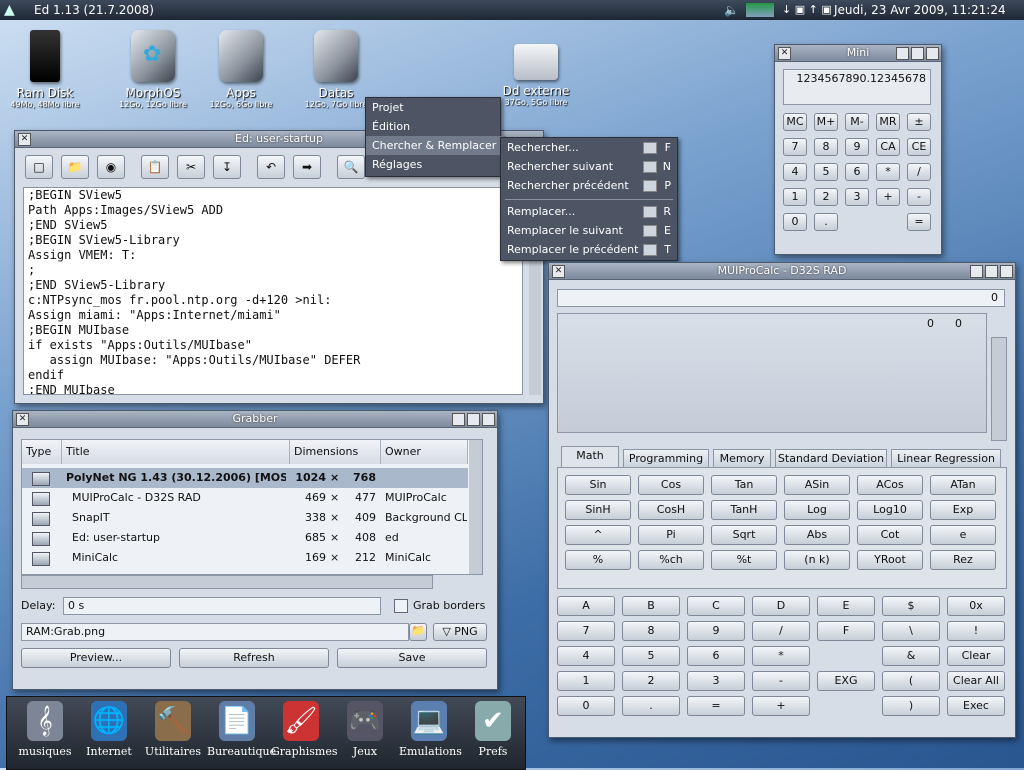 The image size is (1024, 770). Describe the element at coordinates (598, 535) in the screenshot. I see `math-key: ^` at that location.